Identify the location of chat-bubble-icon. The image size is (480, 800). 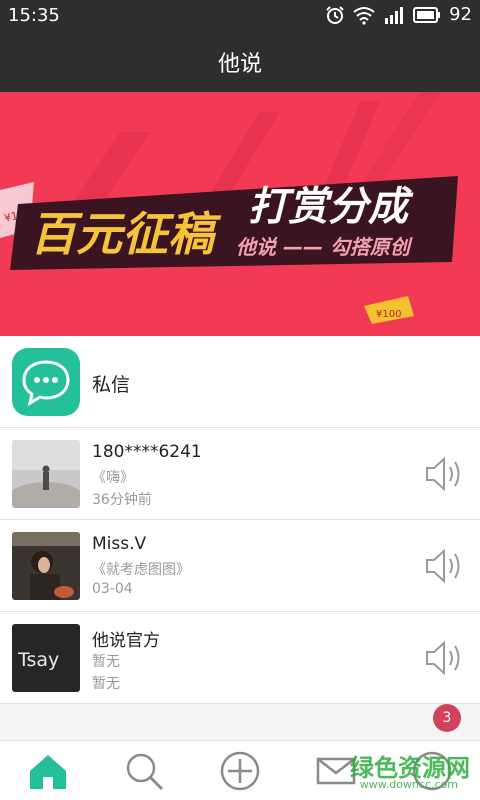
(46, 382).